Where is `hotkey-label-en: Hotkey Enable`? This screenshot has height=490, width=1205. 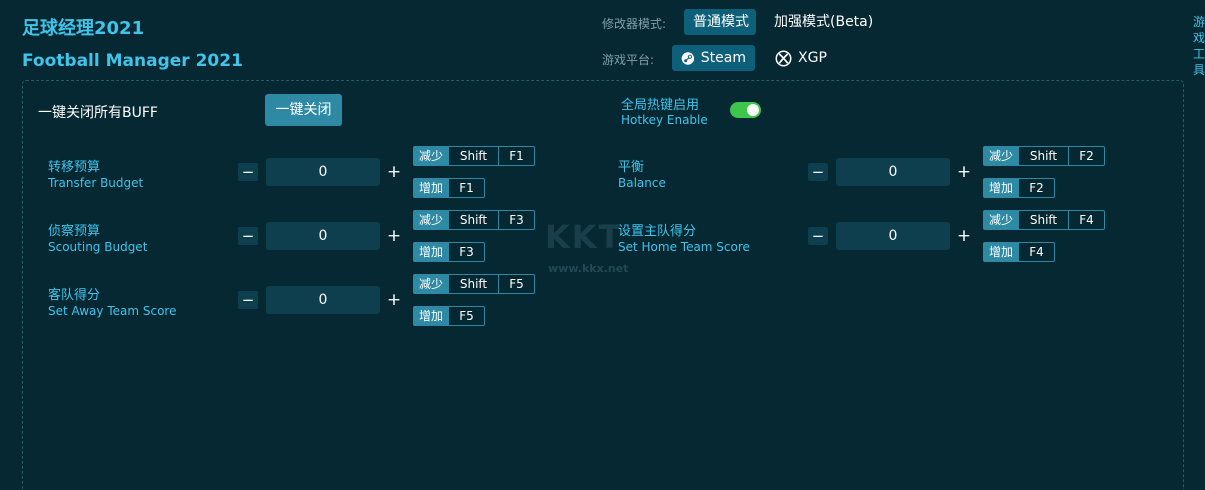
hotkey-label-en: Hotkey Enable is located at coordinates (664, 120).